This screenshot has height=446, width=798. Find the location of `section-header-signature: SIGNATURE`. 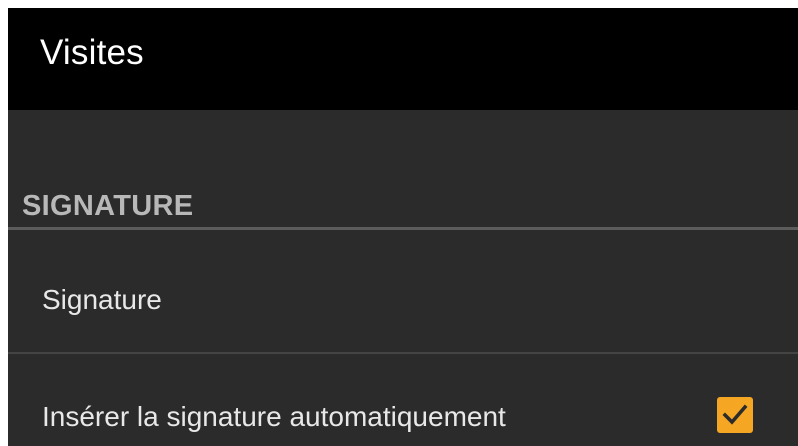

section-header-signature: SIGNATURE is located at coordinates (108, 206).